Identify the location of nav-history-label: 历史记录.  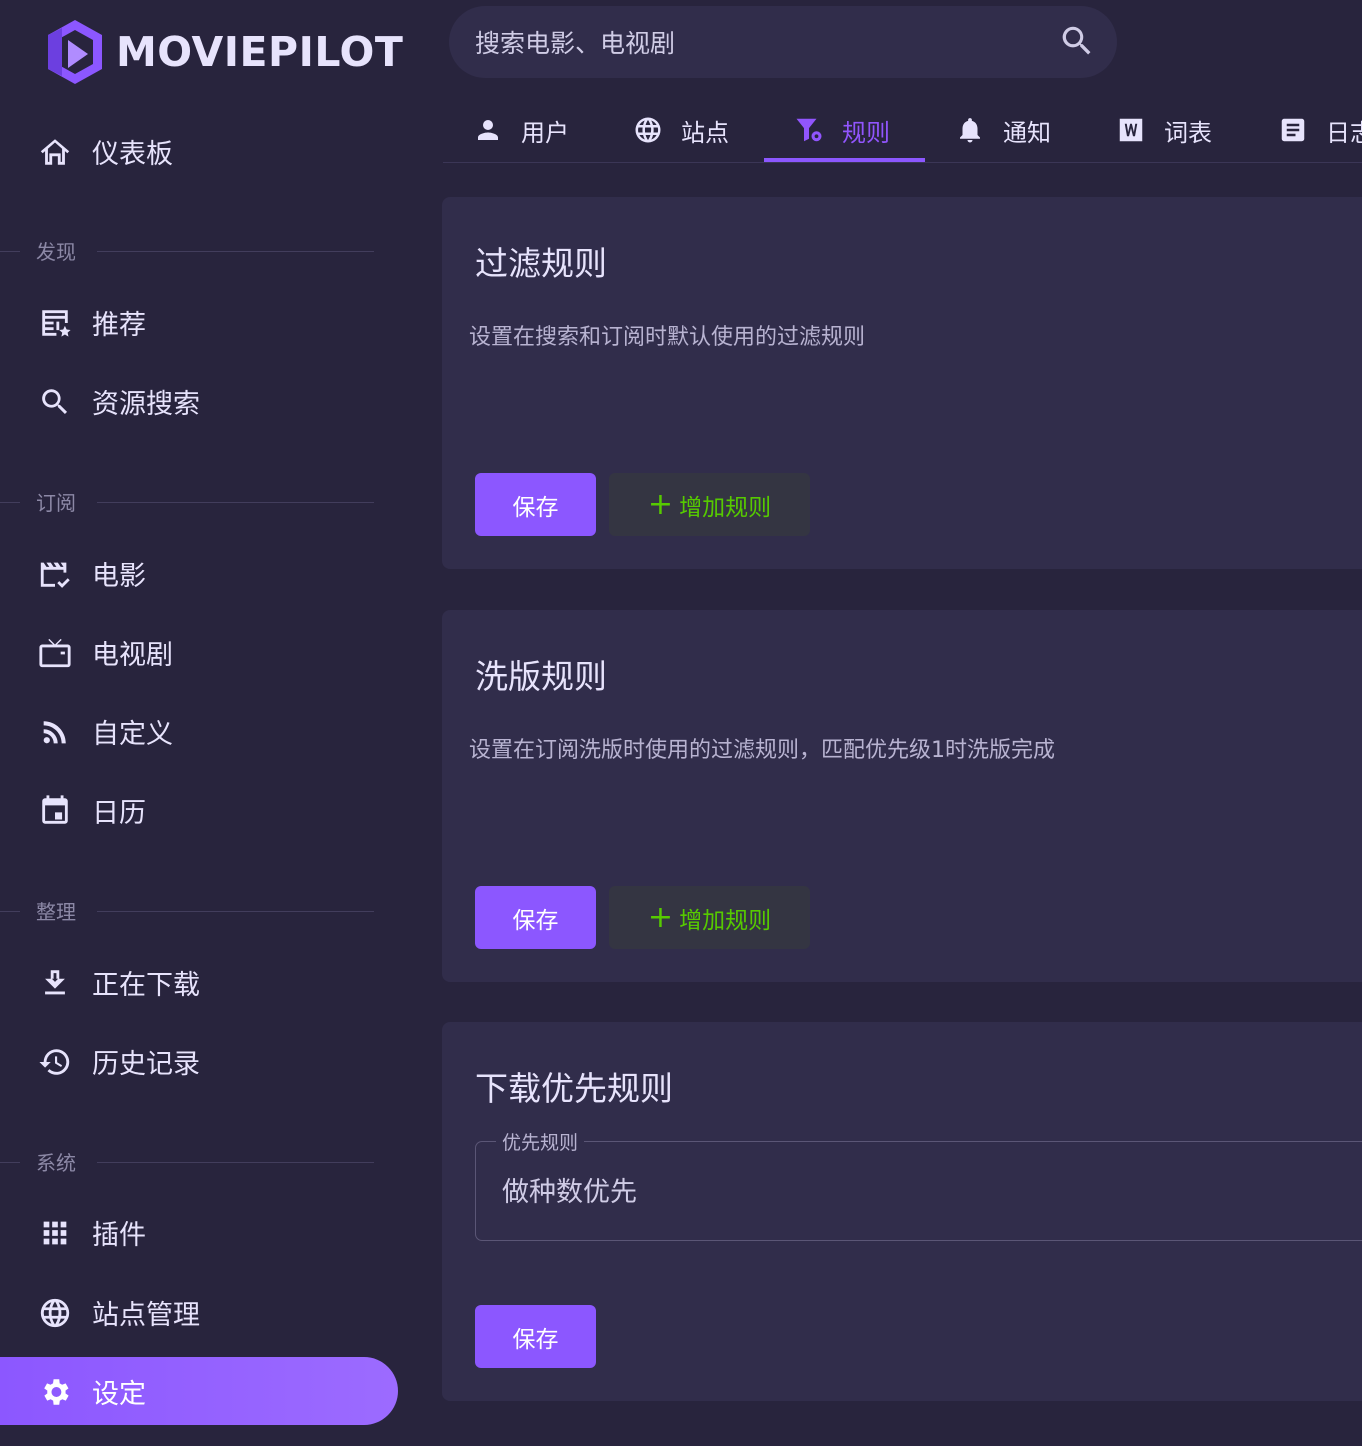
(146, 1064).